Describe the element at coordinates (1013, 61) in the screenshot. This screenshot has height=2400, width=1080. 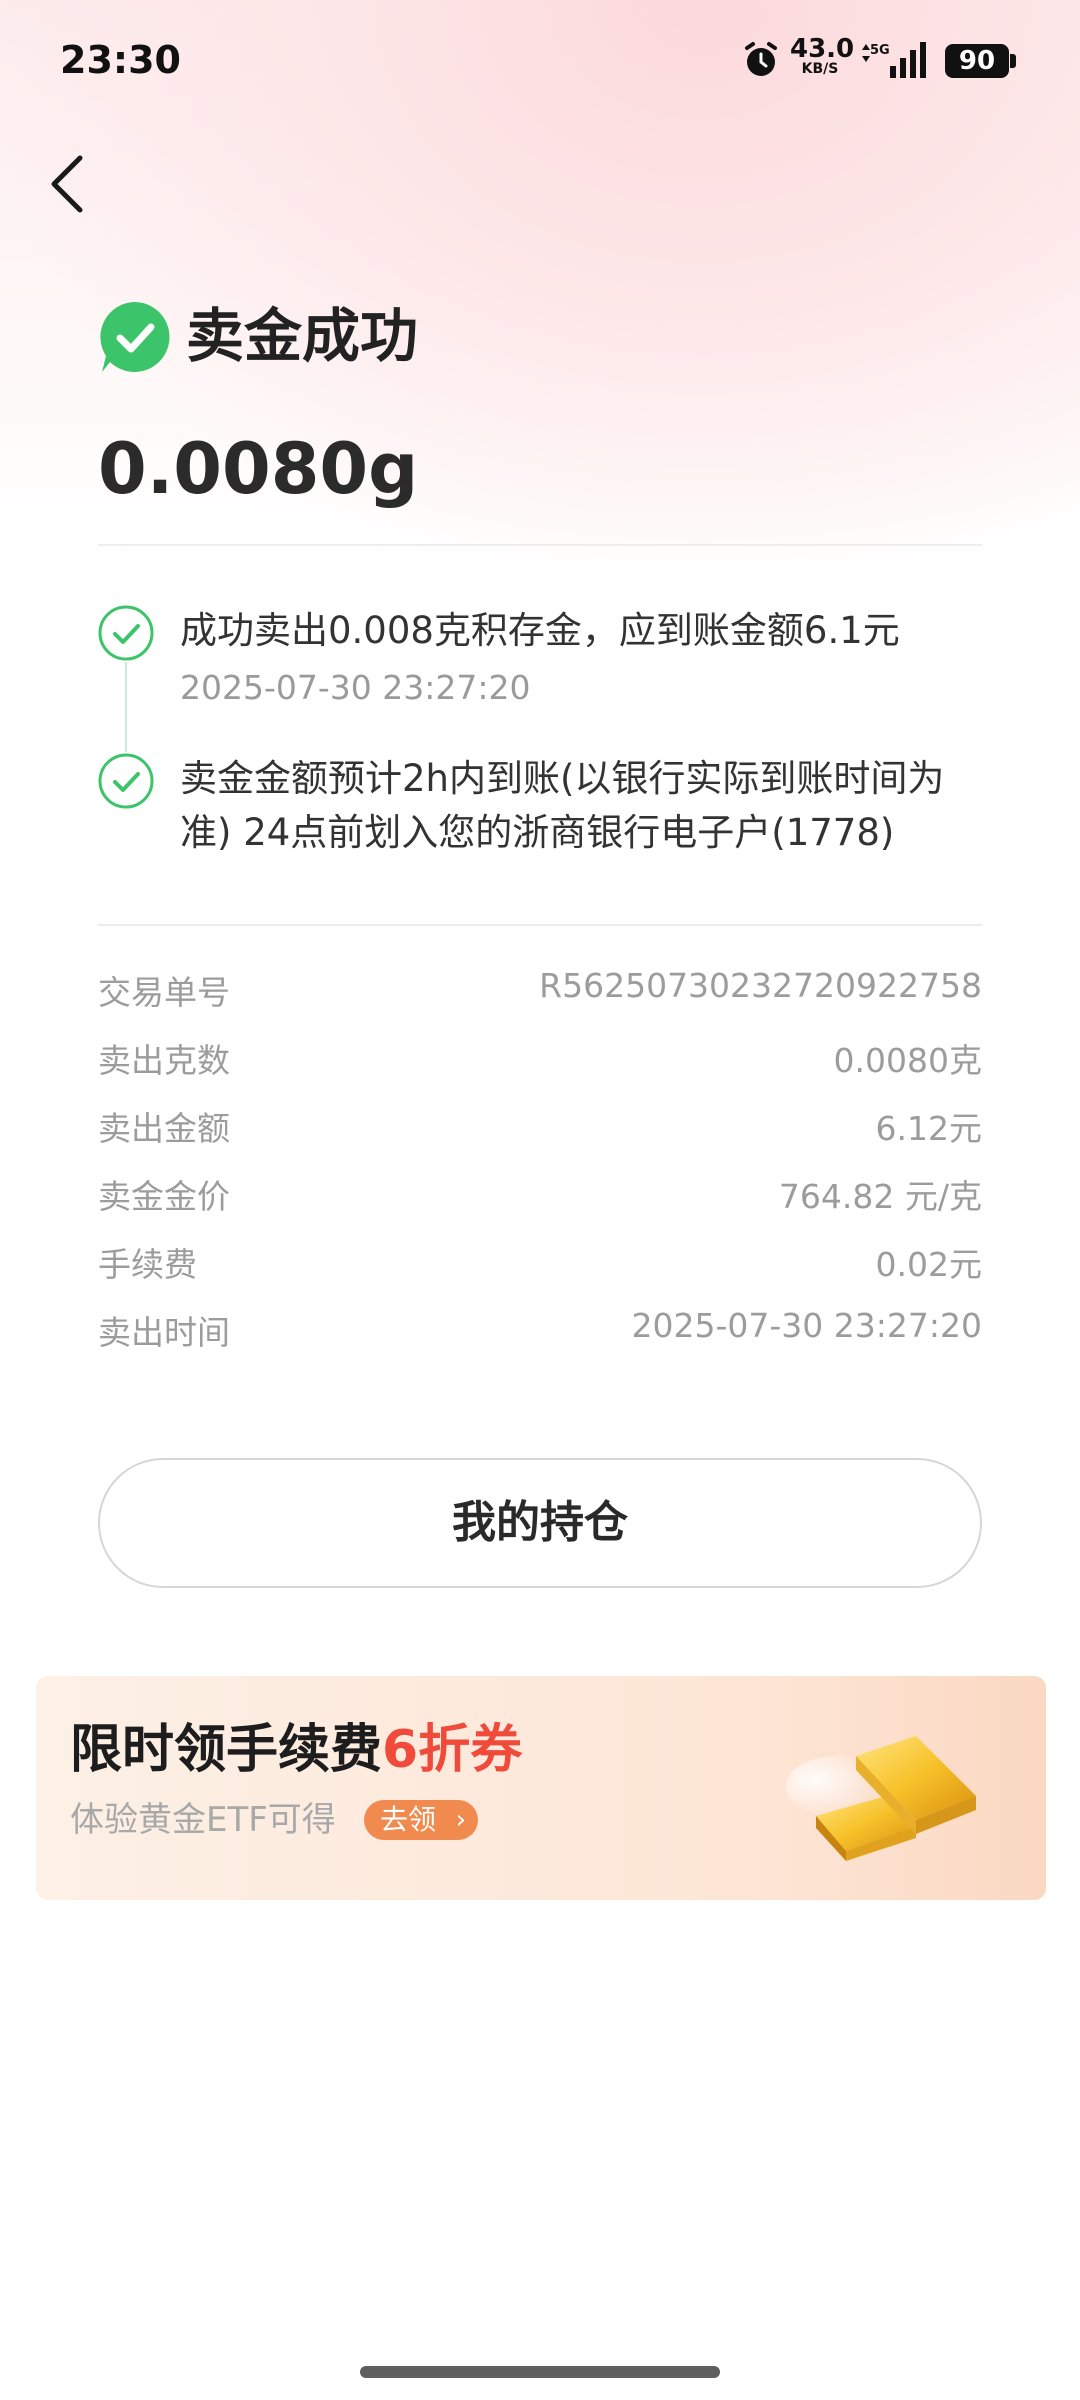
I see `battery-tip` at that location.